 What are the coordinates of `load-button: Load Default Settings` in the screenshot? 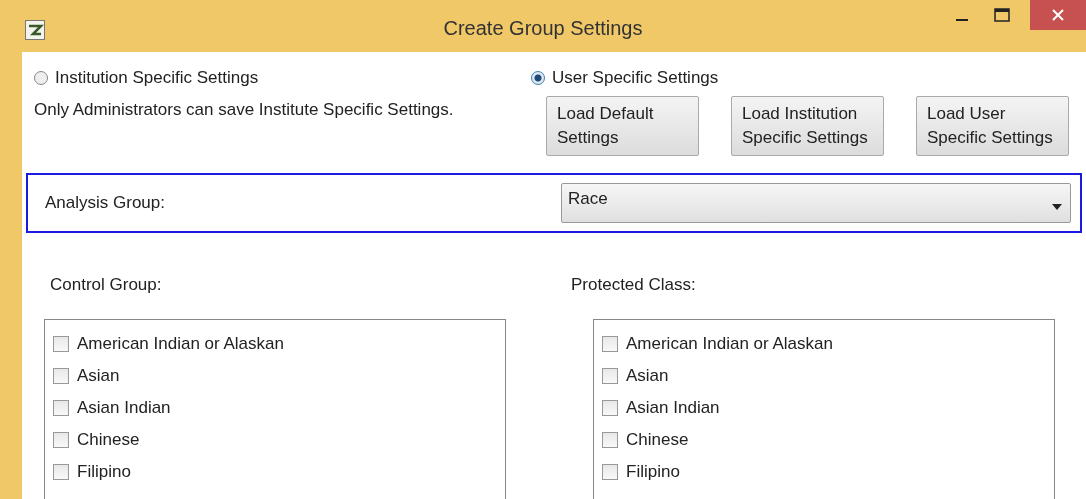 It's located at (622, 126).